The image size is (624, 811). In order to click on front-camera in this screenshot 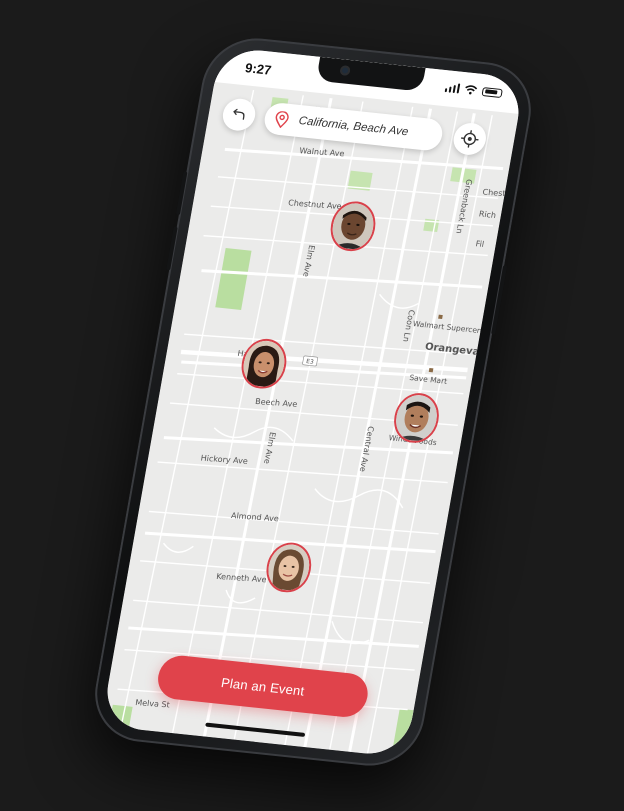, I will do `click(345, 70)`.